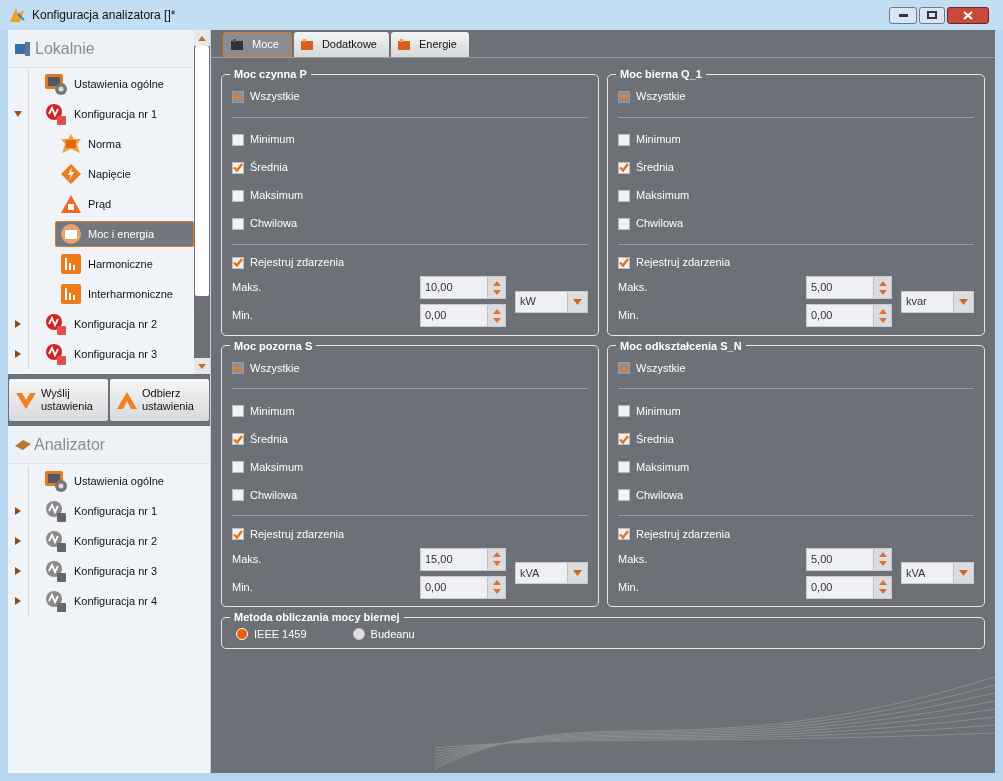  What do you see at coordinates (463, 287) in the screenshot?
I see `number-field: 10,00` at bounding box center [463, 287].